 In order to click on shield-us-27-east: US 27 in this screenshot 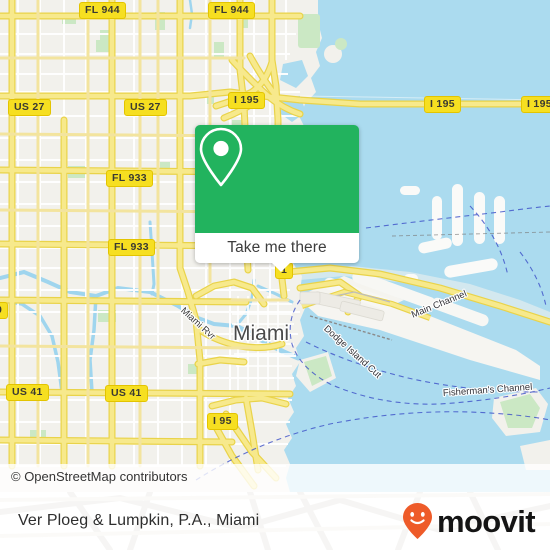, I will do `click(145, 107)`.